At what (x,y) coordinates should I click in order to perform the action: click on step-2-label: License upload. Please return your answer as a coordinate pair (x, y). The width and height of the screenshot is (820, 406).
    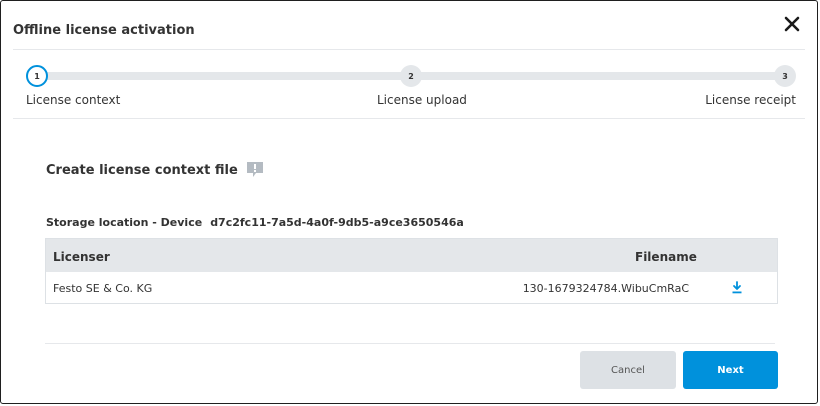
    Looking at the image, I should click on (422, 100).